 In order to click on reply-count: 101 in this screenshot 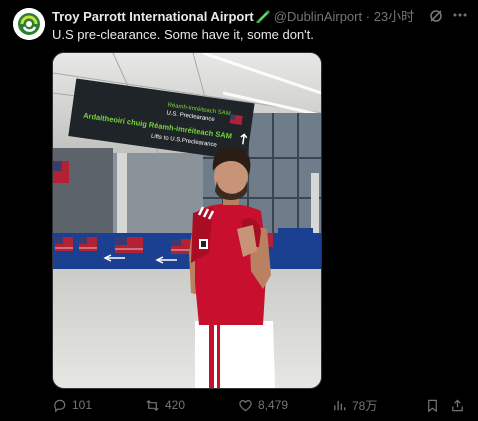, I will do `click(82, 405)`.